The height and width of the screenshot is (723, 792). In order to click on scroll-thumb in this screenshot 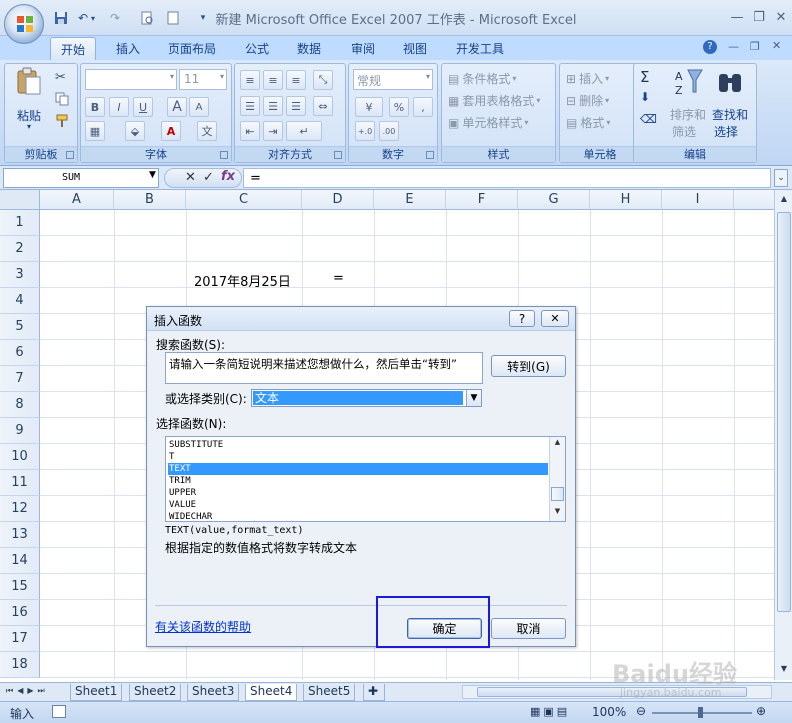, I will do `click(784, 412)`.